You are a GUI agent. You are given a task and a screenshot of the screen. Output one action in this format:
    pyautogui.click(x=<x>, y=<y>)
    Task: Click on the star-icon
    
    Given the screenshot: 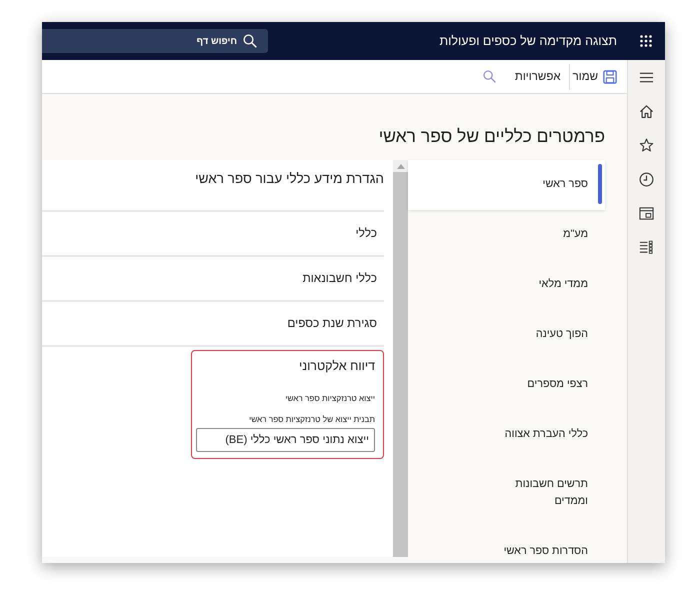 What is the action you would take?
    pyautogui.click(x=646, y=145)
    